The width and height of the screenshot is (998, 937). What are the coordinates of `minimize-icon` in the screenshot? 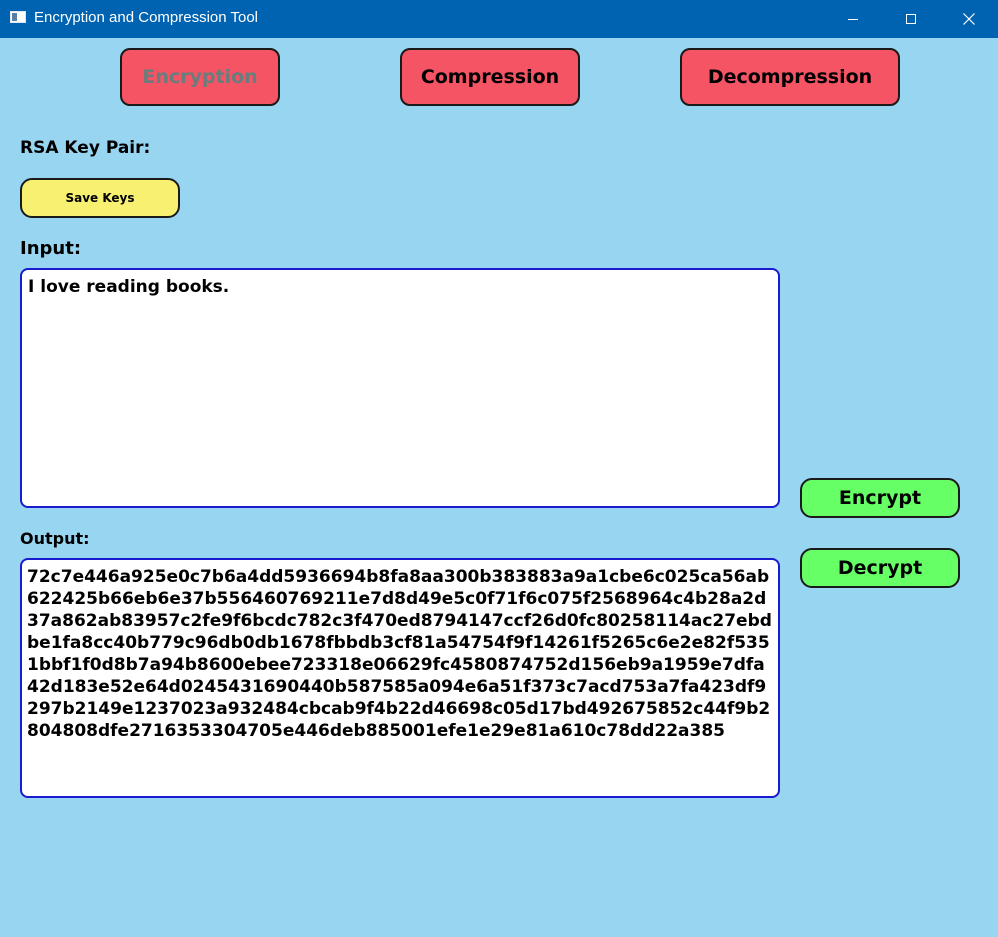 It's located at (853, 19).